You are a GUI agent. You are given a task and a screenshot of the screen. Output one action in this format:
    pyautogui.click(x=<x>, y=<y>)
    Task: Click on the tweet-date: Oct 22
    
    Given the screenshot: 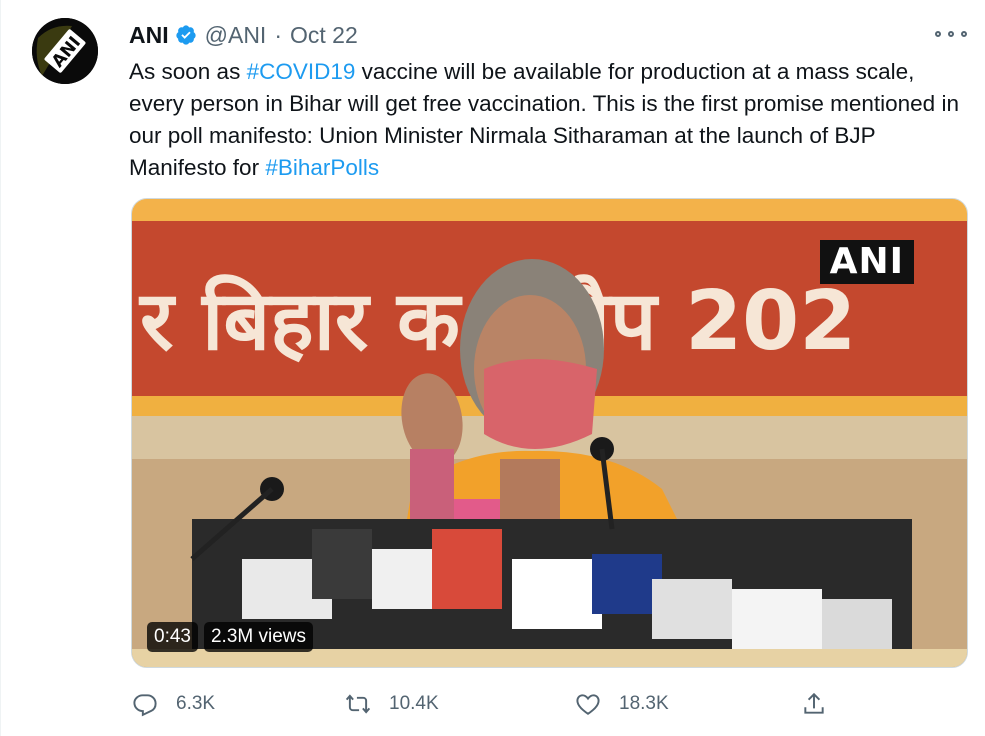 What is the action you would take?
    pyautogui.click(x=324, y=35)
    